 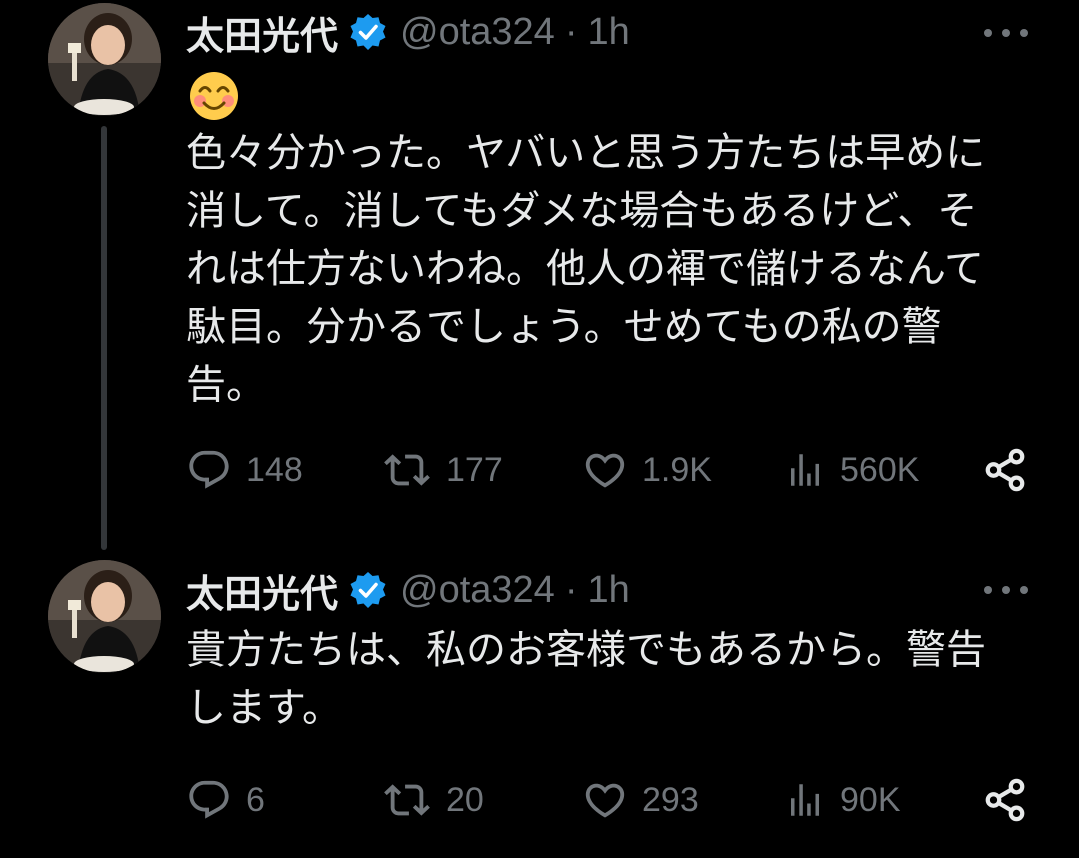 I want to click on like-button: 1.9K, so click(x=647, y=470).